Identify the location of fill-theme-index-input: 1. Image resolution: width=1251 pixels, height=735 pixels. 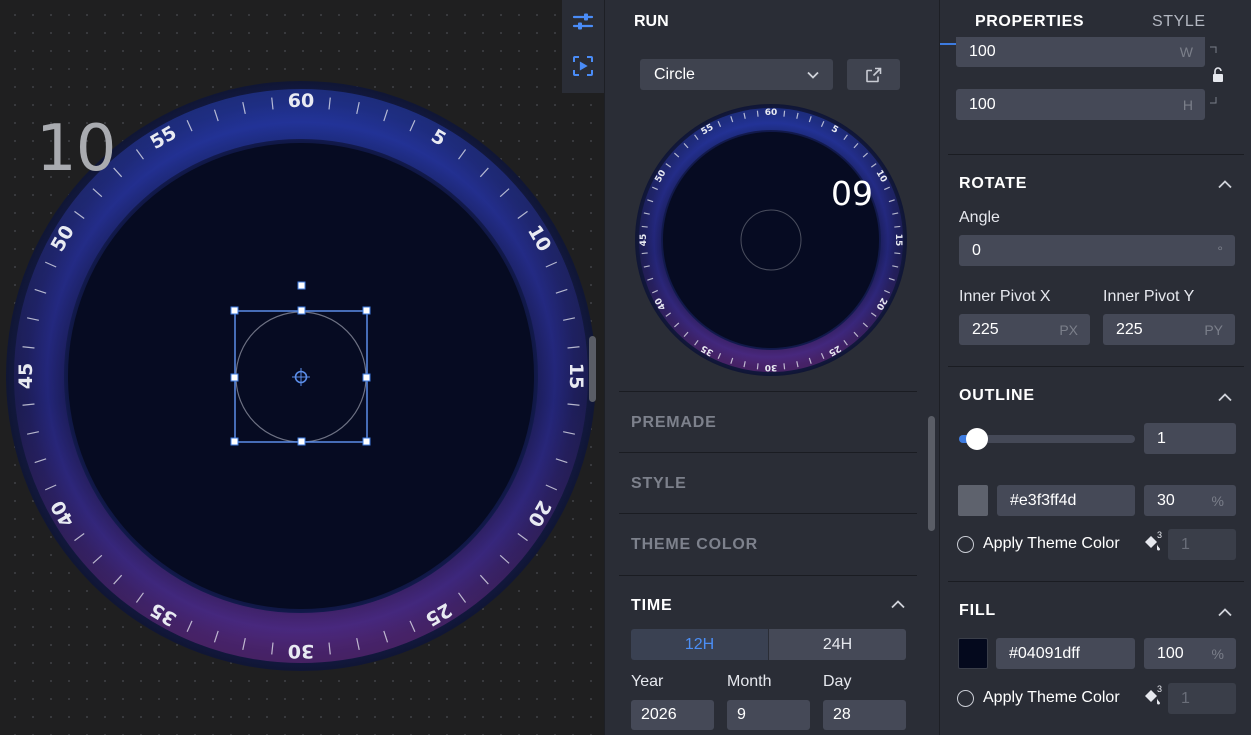
(1202, 698).